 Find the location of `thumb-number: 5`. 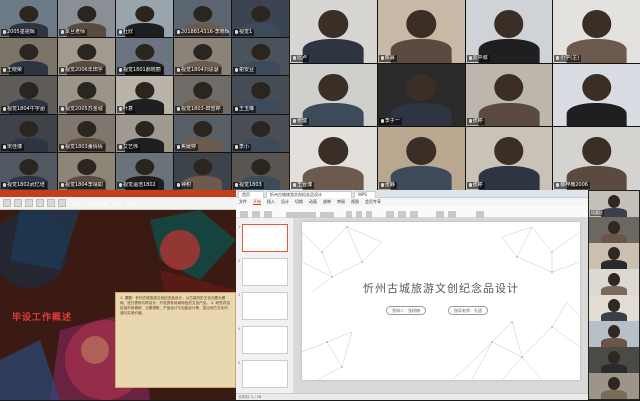

thumb-number: 5 is located at coordinates (239, 363).